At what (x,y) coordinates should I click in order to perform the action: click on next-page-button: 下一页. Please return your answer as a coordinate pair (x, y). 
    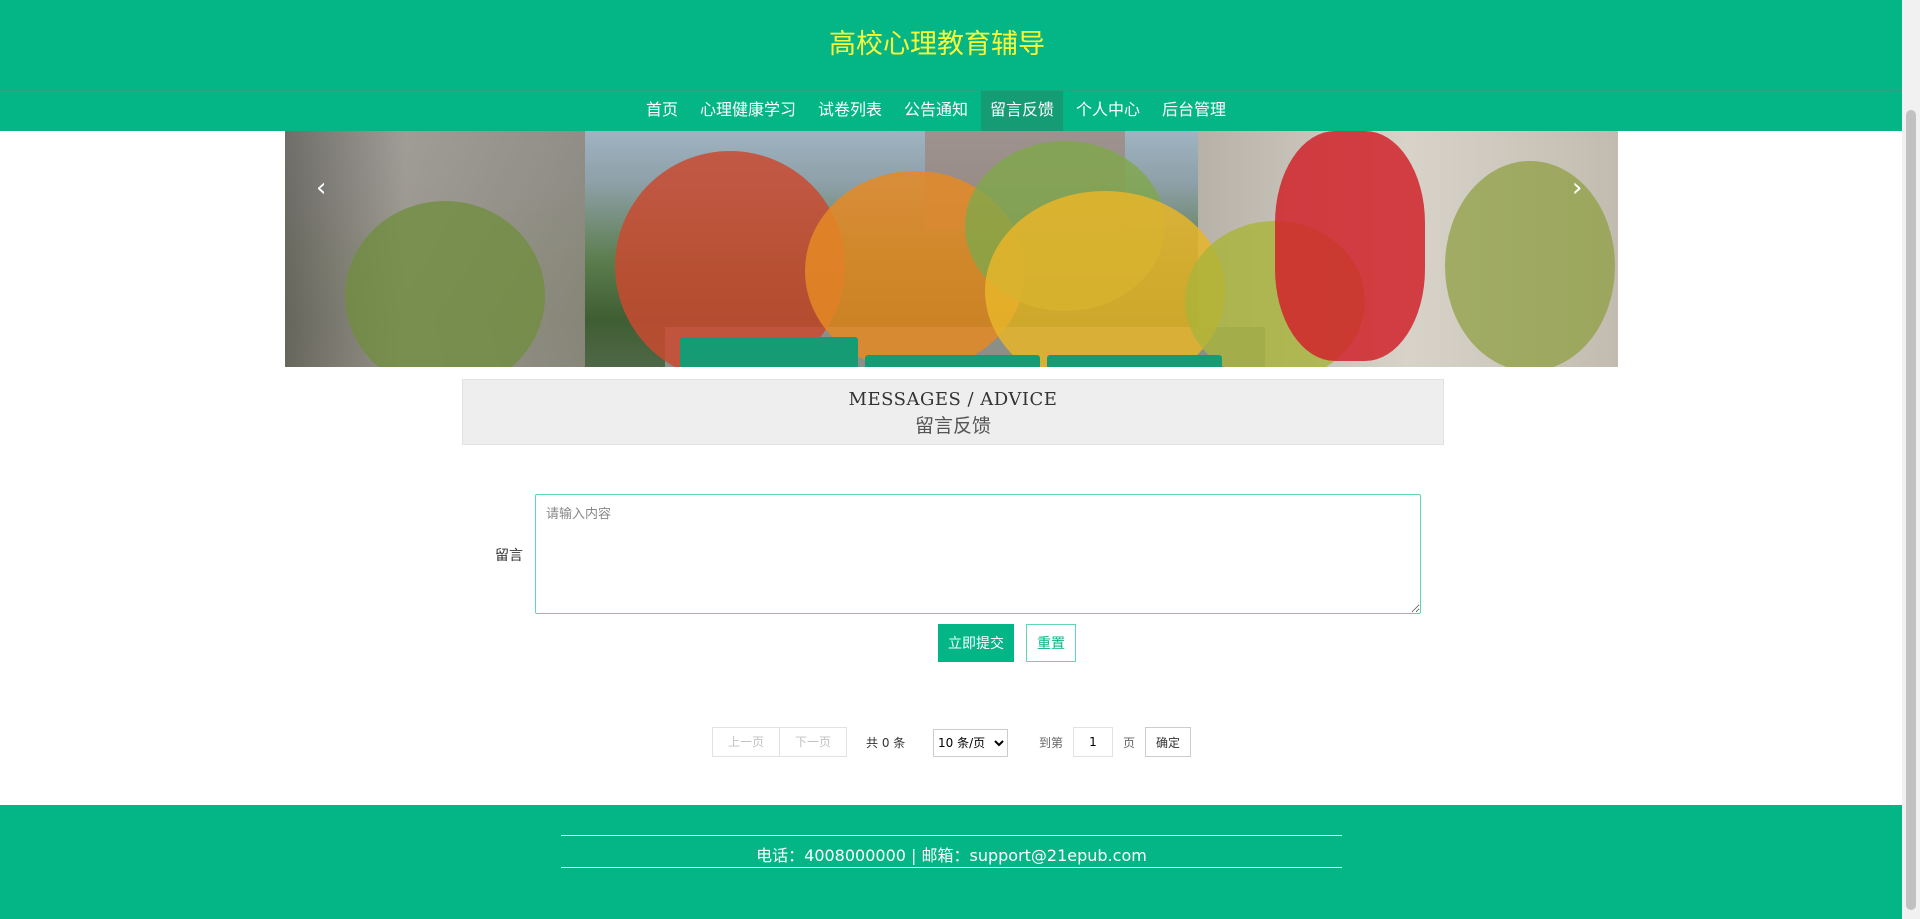
    Looking at the image, I should click on (813, 742).